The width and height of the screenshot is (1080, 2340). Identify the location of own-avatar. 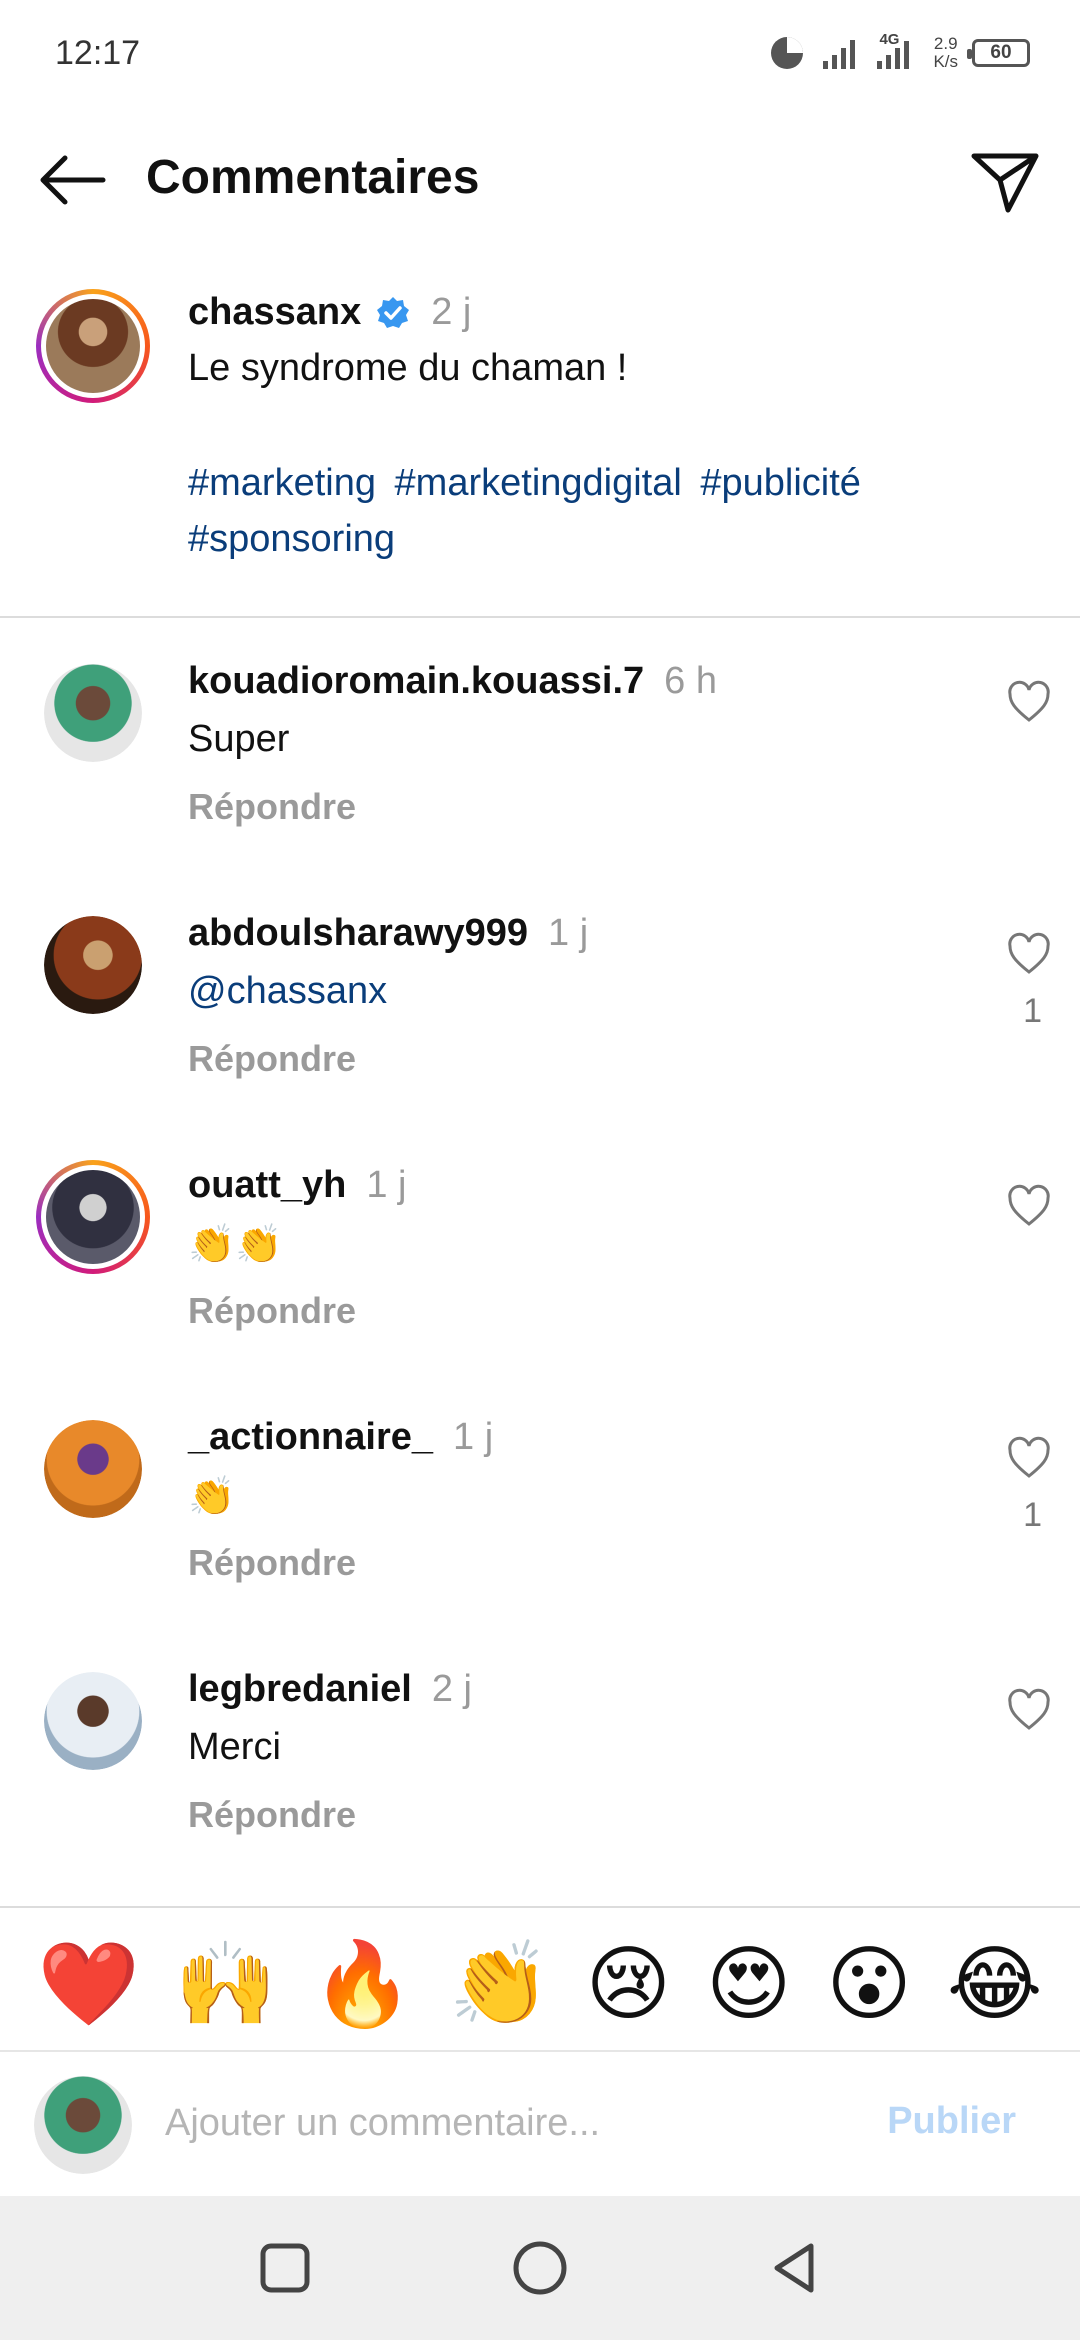
(83, 2125).